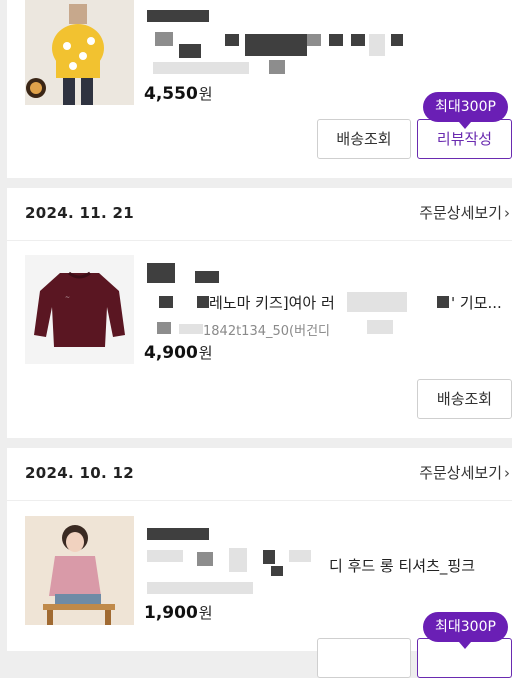  I want to click on order-date: 2024. 11. 21, so click(79, 213).